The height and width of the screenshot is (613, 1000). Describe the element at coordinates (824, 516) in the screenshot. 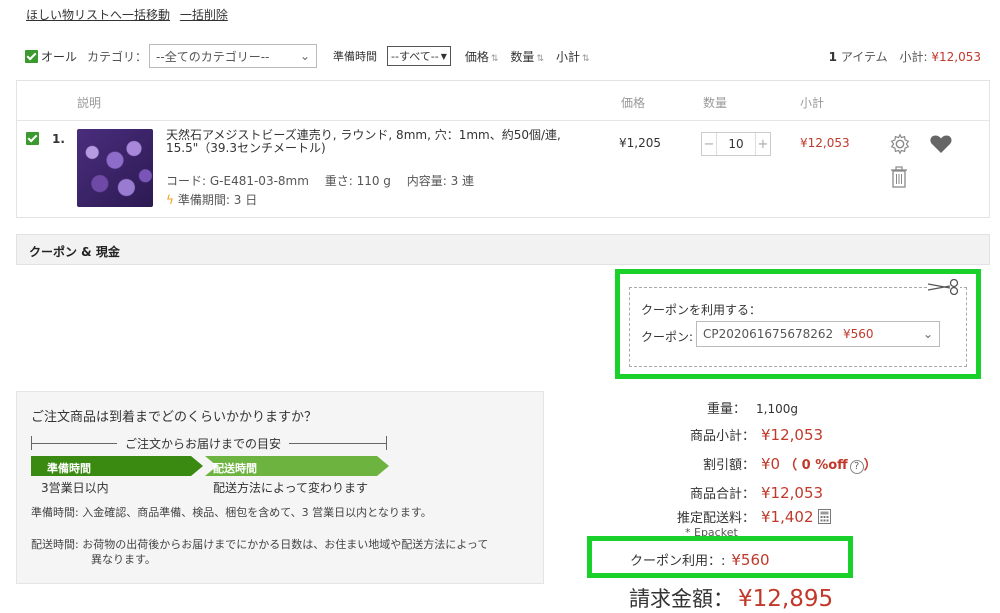

I see `calculator-icon` at that location.